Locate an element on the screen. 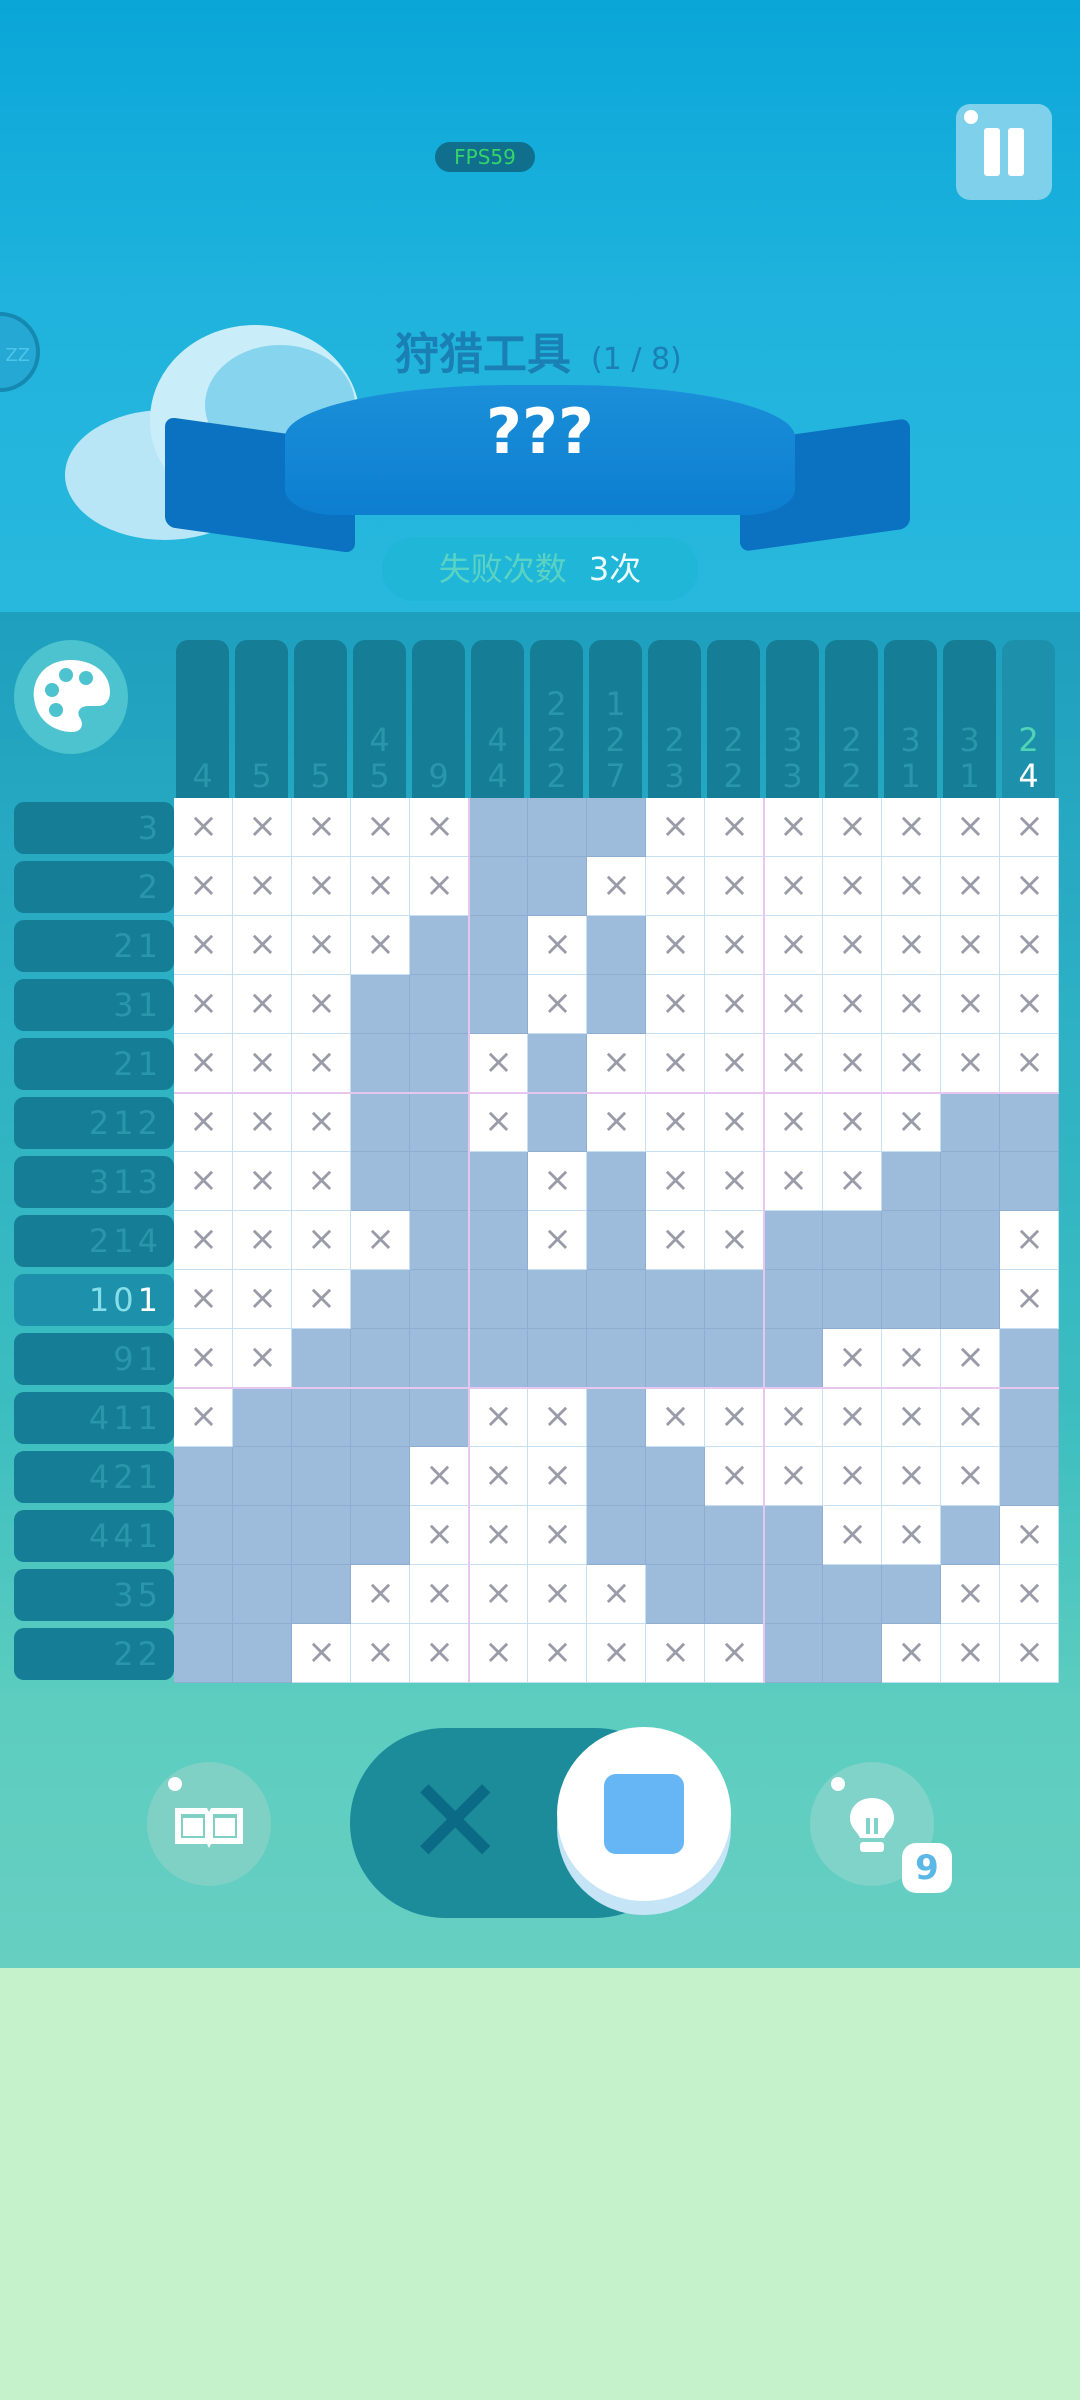 The width and height of the screenshot is (1080, 2400). palette-button is located at coordinates (71, 697).